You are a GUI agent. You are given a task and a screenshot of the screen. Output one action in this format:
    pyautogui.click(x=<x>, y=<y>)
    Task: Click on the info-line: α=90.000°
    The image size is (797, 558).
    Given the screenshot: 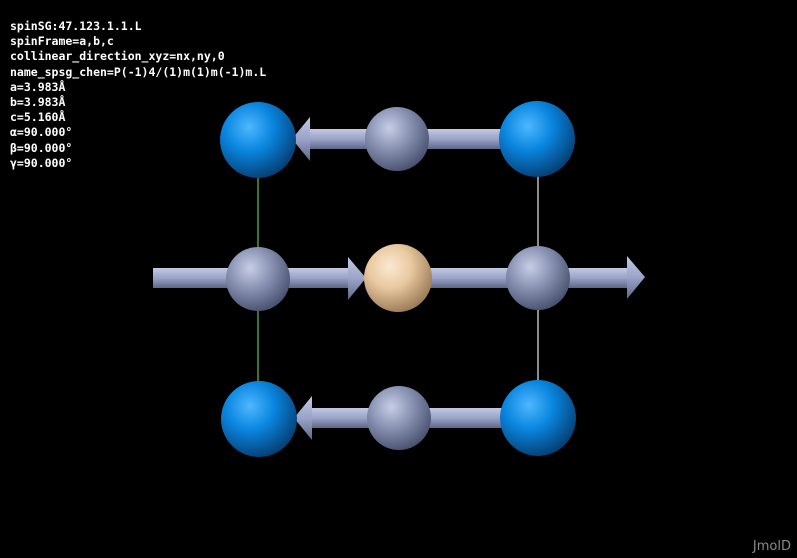 What is the action you would take?
    pyautogui.click(x=41, y=132)
    